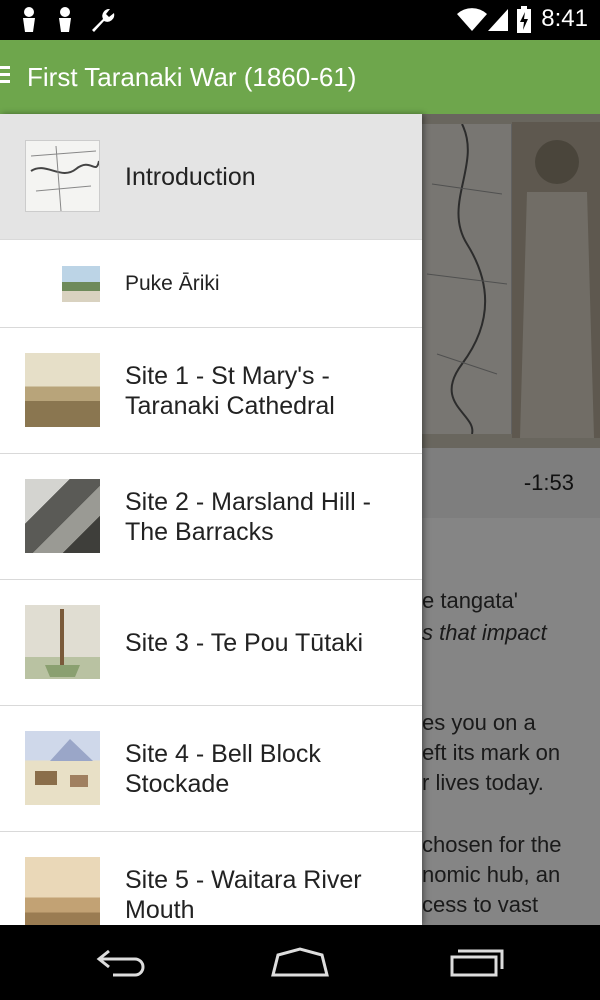 Image resolution: width=600 pixels, height=1000 pixels. Describe the element at coordinates (81, 284) in the screenshot. I see `puke-ariki-thumbnail` at that location.